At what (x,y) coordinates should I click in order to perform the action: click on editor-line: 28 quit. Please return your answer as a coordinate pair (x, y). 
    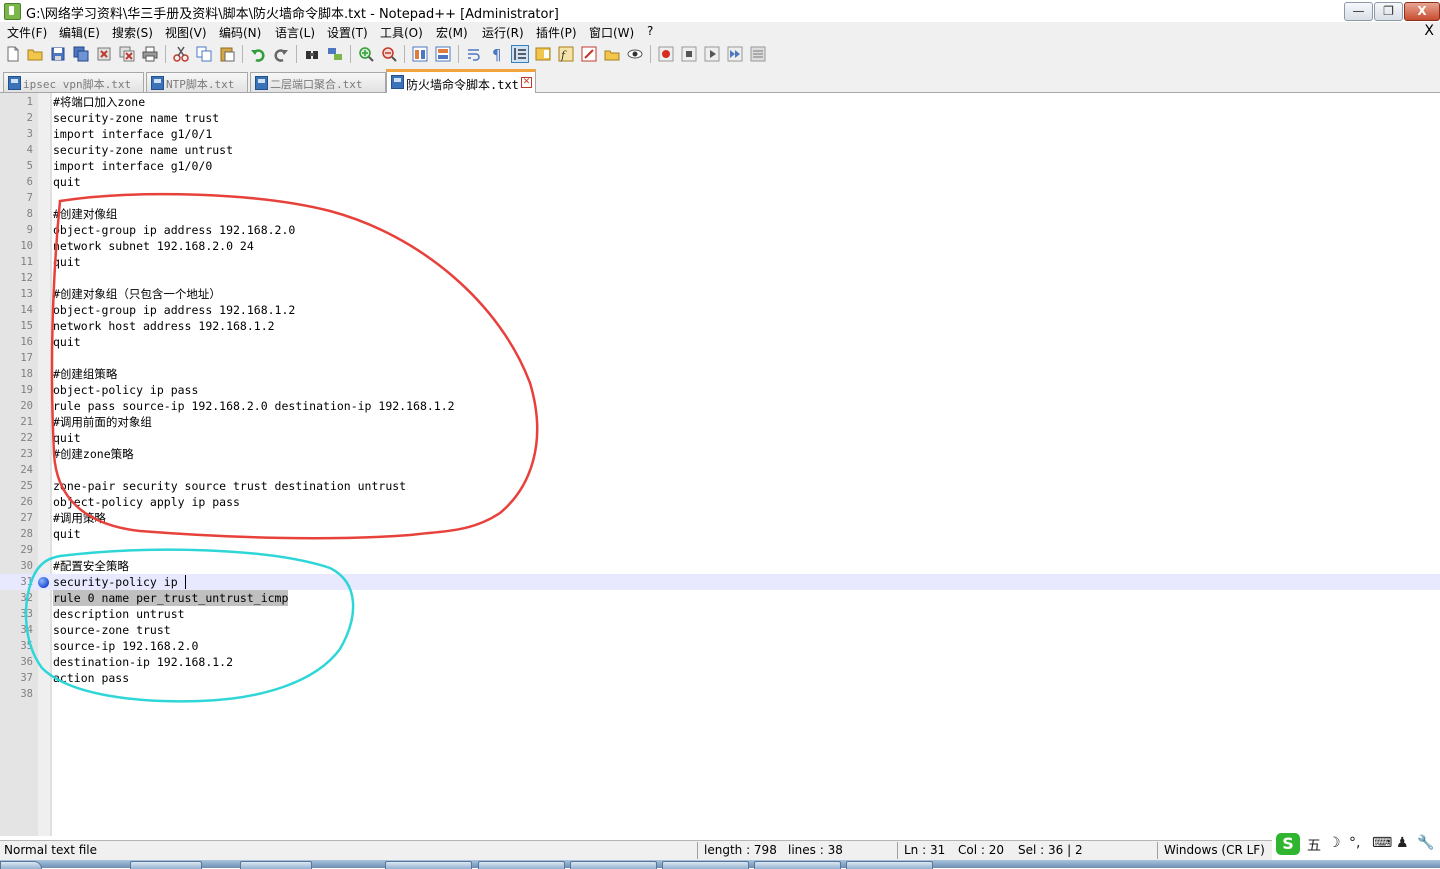
    Looking at the image, I should click on (720, 534).